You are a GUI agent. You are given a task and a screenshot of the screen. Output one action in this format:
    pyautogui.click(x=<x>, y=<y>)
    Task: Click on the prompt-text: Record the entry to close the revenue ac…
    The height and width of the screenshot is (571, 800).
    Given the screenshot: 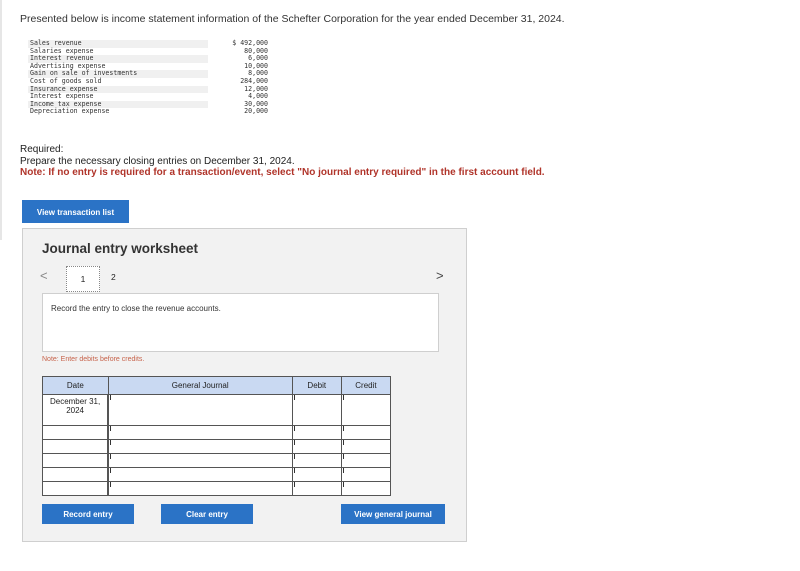 What is the action you would take?
    pyautogui.click(x=136, y=308)
    